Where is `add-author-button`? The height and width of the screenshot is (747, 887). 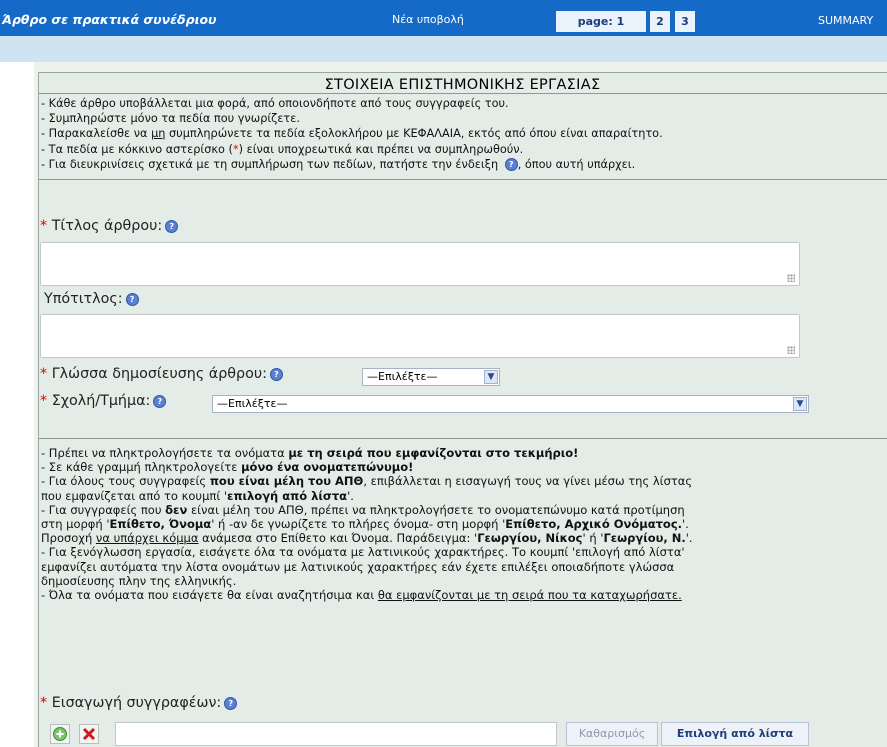
add-author-button is located at coordinates (60, 734).